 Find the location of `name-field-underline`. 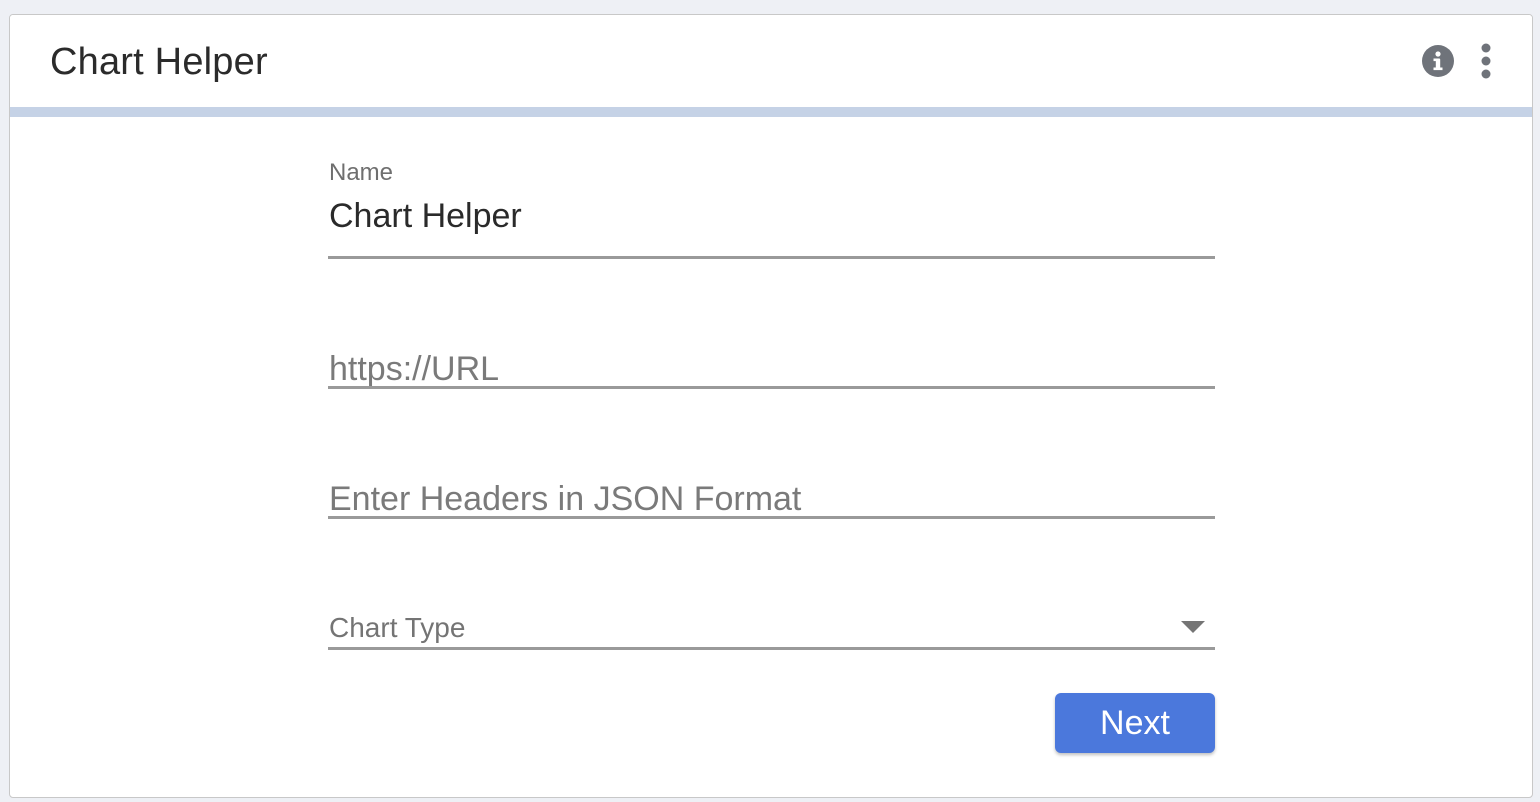

name-field-underline is located at coordinates (771, 257).